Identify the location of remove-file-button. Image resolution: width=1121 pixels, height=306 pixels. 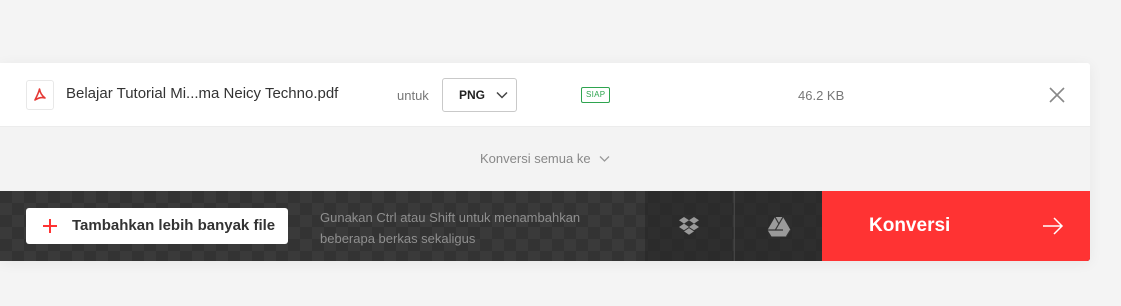
(1057, 95).